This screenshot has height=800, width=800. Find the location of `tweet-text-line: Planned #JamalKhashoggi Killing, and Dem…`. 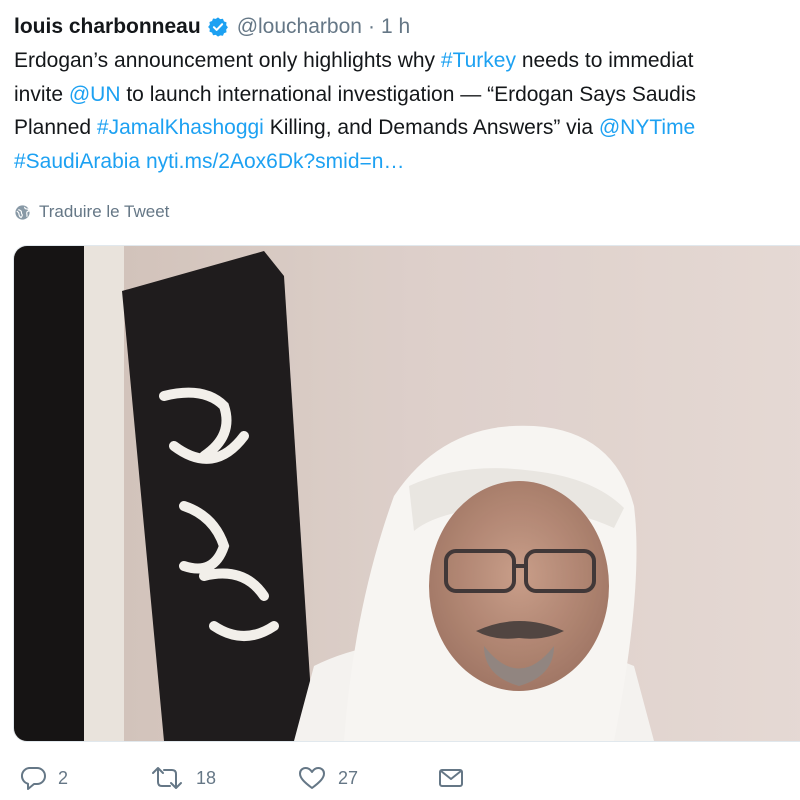

tweet-text-line: Planned #JamalKhashoggi Killing, and Dem… is located at coordinates (407, 128).